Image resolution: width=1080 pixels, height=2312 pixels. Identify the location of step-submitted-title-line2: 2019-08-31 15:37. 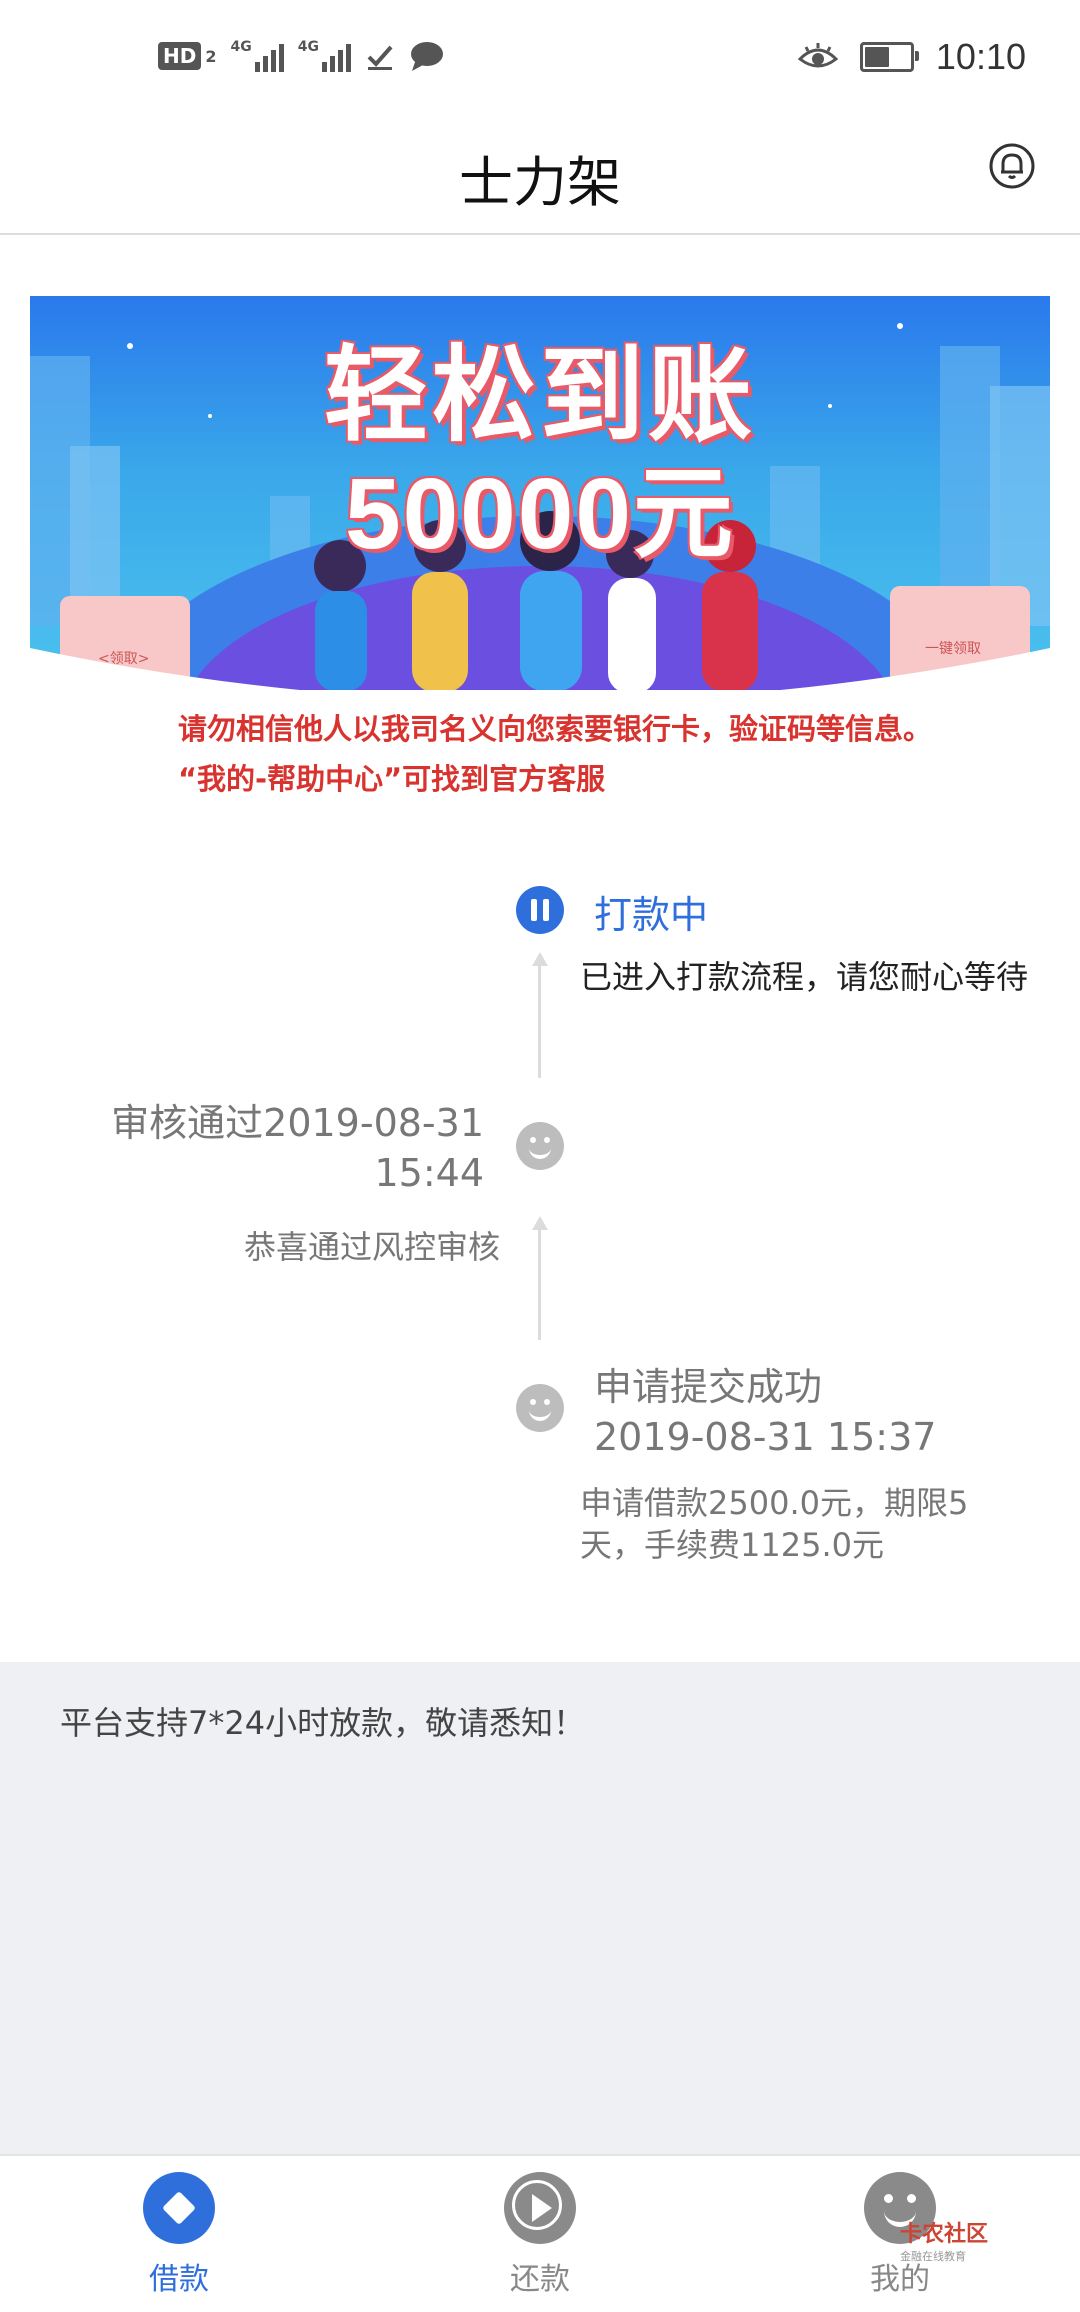
(765, 1437).